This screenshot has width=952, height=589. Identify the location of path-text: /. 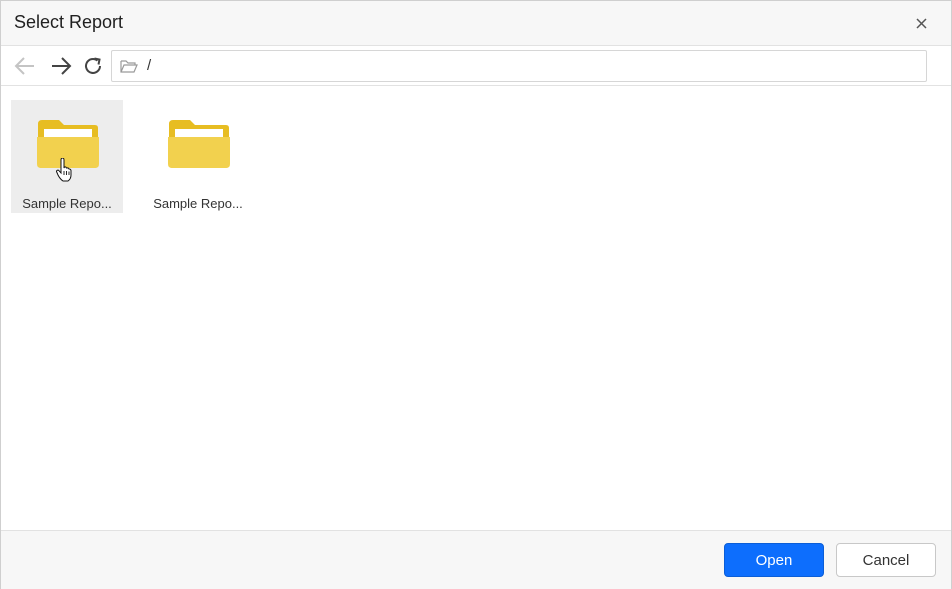
(149, 65).